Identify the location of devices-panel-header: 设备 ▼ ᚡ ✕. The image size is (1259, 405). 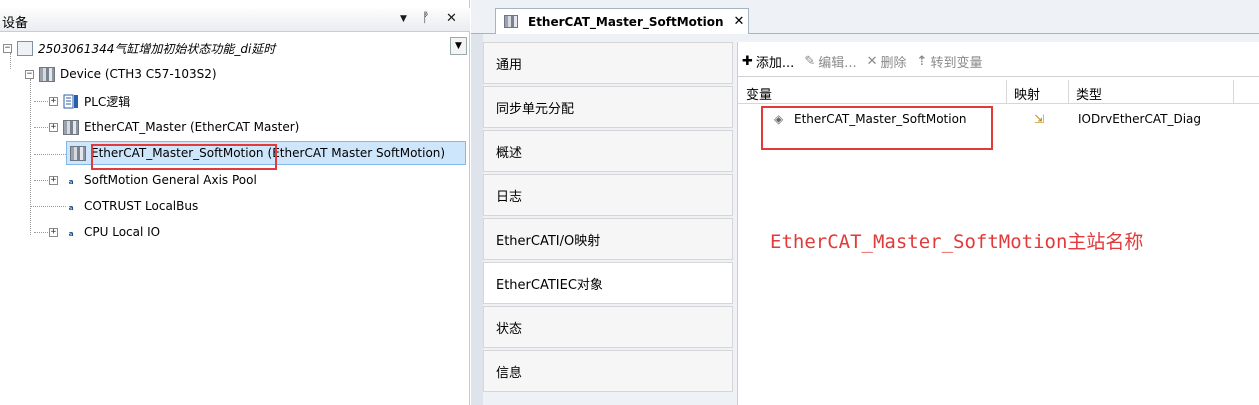
(235, 20).